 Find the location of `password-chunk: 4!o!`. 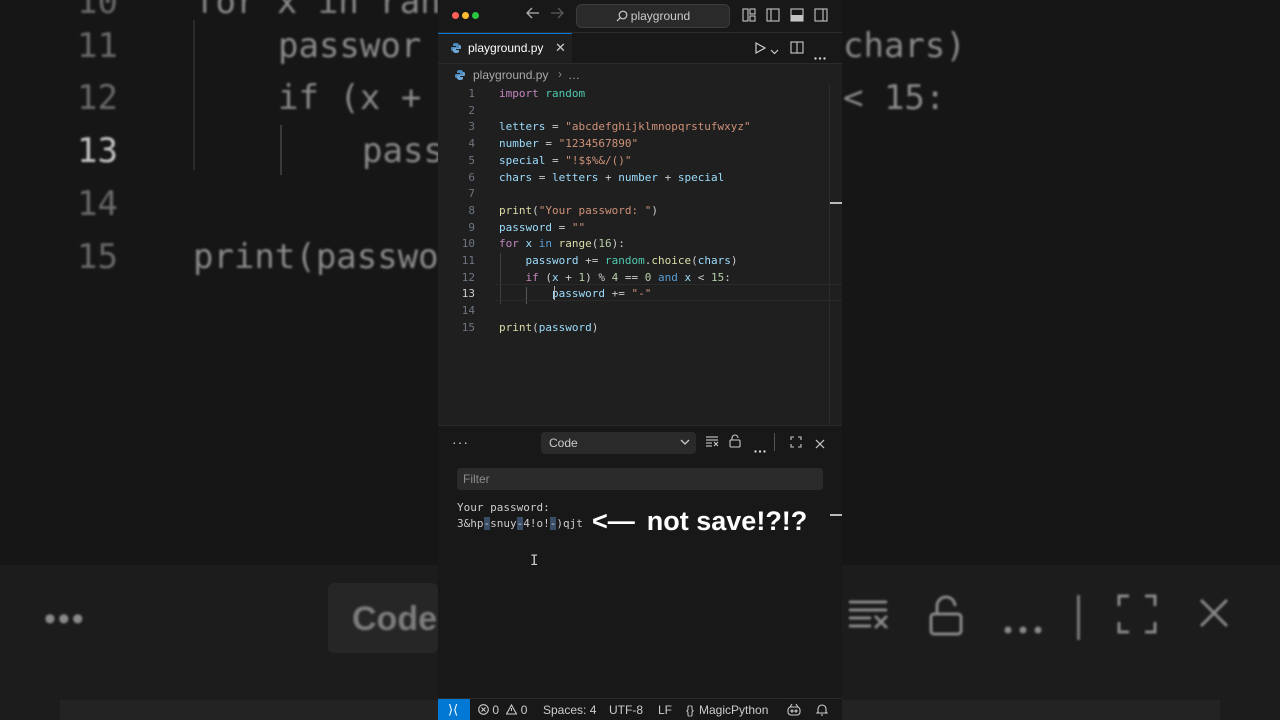

password-chunk: 4!o! is located at coordinates (536, 523).